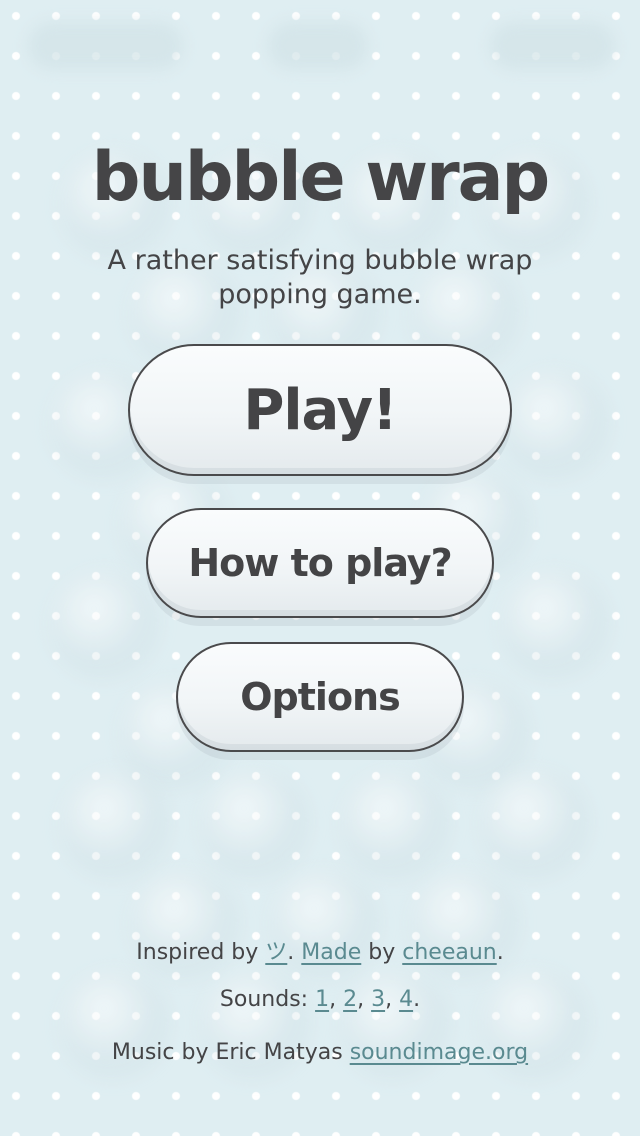  I want to click on tagline-line-2: popping game., so click(320, 294).